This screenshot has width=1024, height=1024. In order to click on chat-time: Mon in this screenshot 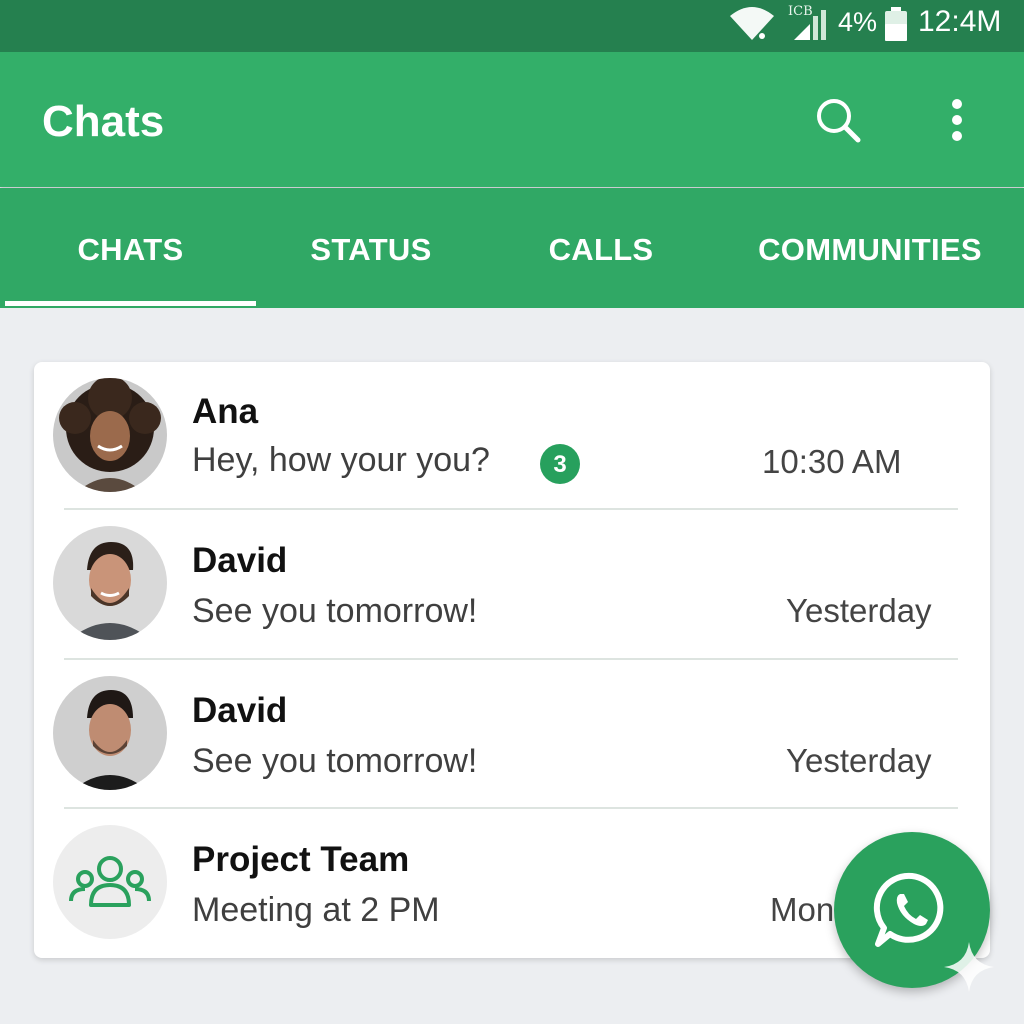, I will do `click(802, 909)`.